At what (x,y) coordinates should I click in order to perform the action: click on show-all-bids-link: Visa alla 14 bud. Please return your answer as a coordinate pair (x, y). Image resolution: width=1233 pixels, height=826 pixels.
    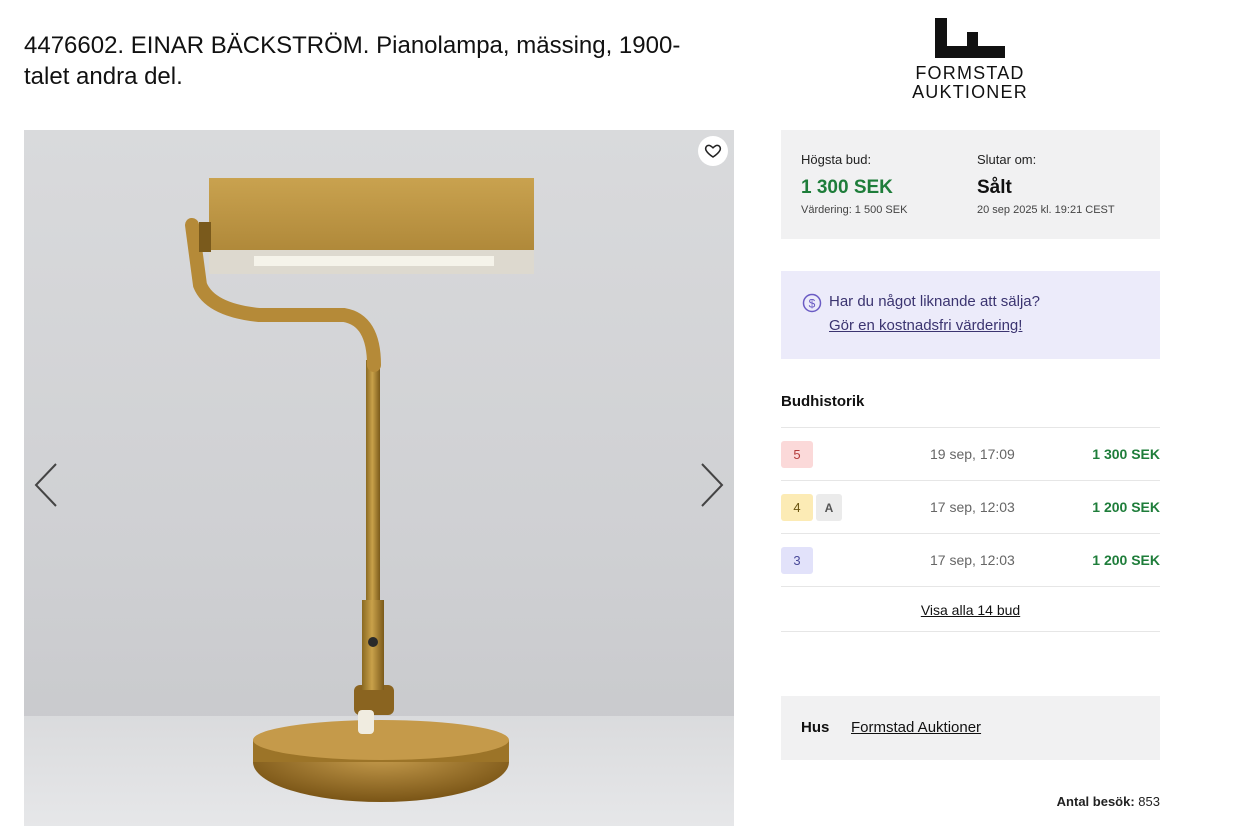
    Looking at the image, I should click on (970, 610).